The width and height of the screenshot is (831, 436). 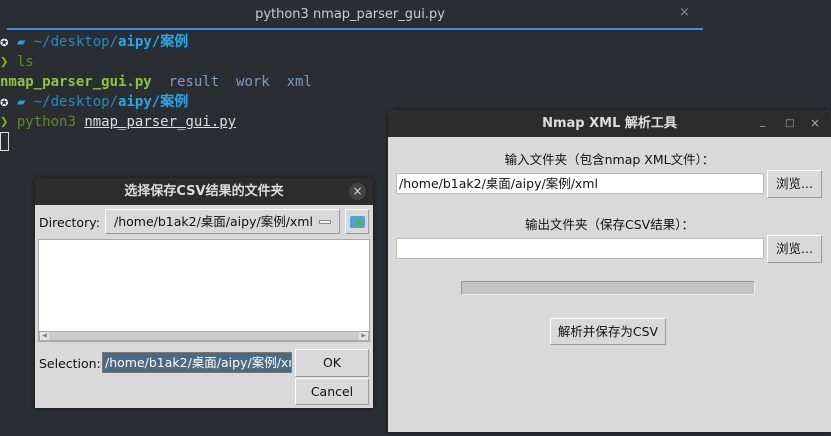 I want to click on folder-up-icon: ▲, so click(x=357, y=222).